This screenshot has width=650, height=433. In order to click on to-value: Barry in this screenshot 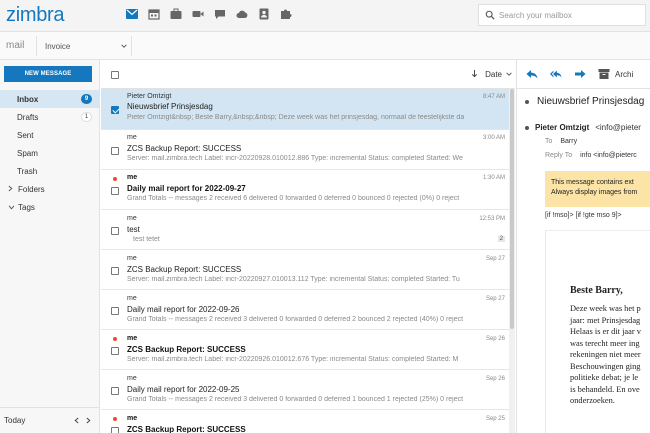, I will do `click(568, 141)`.